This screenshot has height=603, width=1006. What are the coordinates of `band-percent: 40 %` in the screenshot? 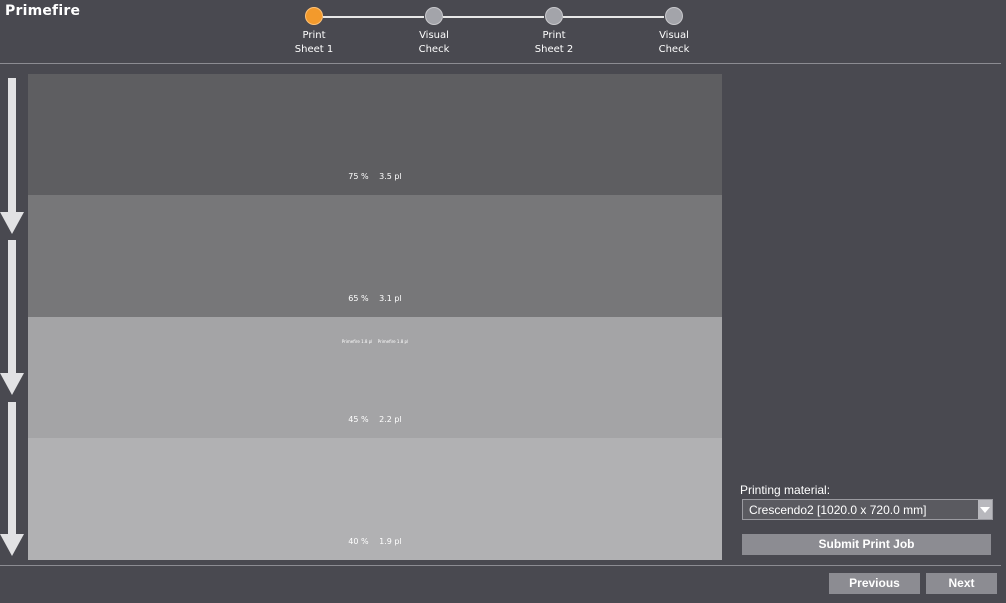 It's located at (358, 541).